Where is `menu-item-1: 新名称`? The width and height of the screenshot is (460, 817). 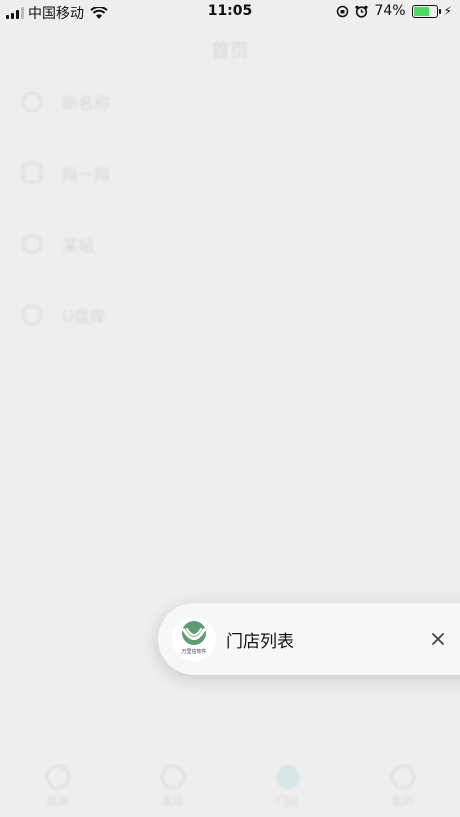 menu-item-1: 新名称 is located at coordinates (66, 102).